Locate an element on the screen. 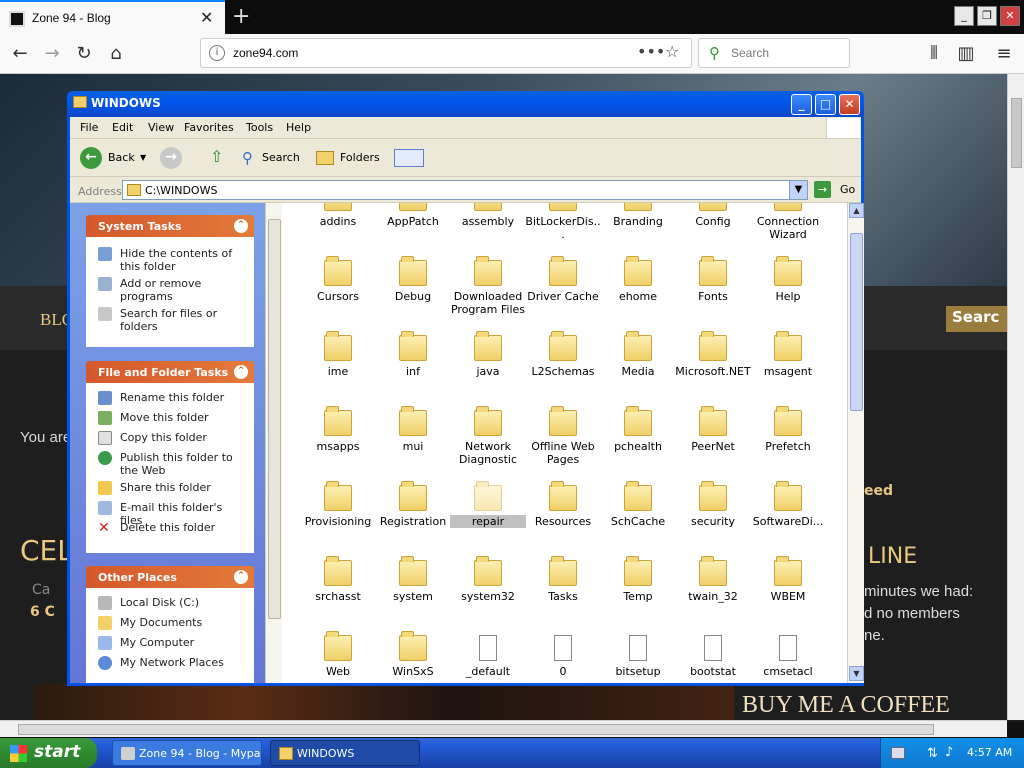 This screenshot has width=1024, height=768. reload-icon: ↻ is located at coordinates (84, 54).